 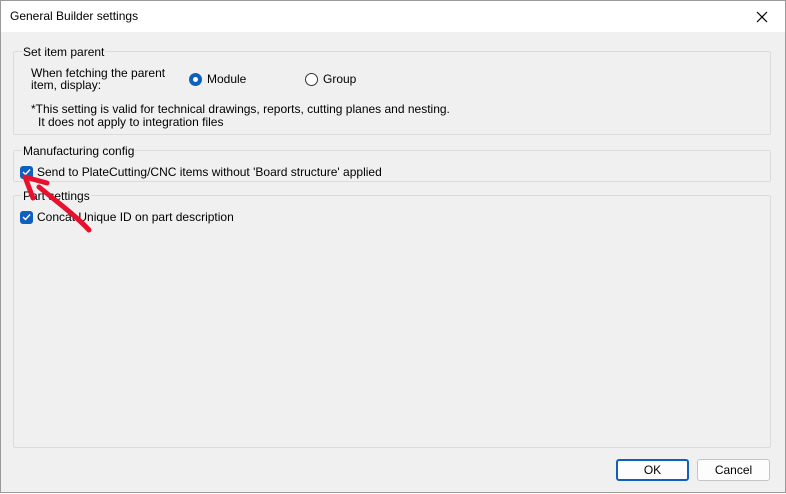 What do you see at coordinates (56, 196) in the screenshot?
I see `group-label-part-settings: Part settings` at bounding box center [56, 196].